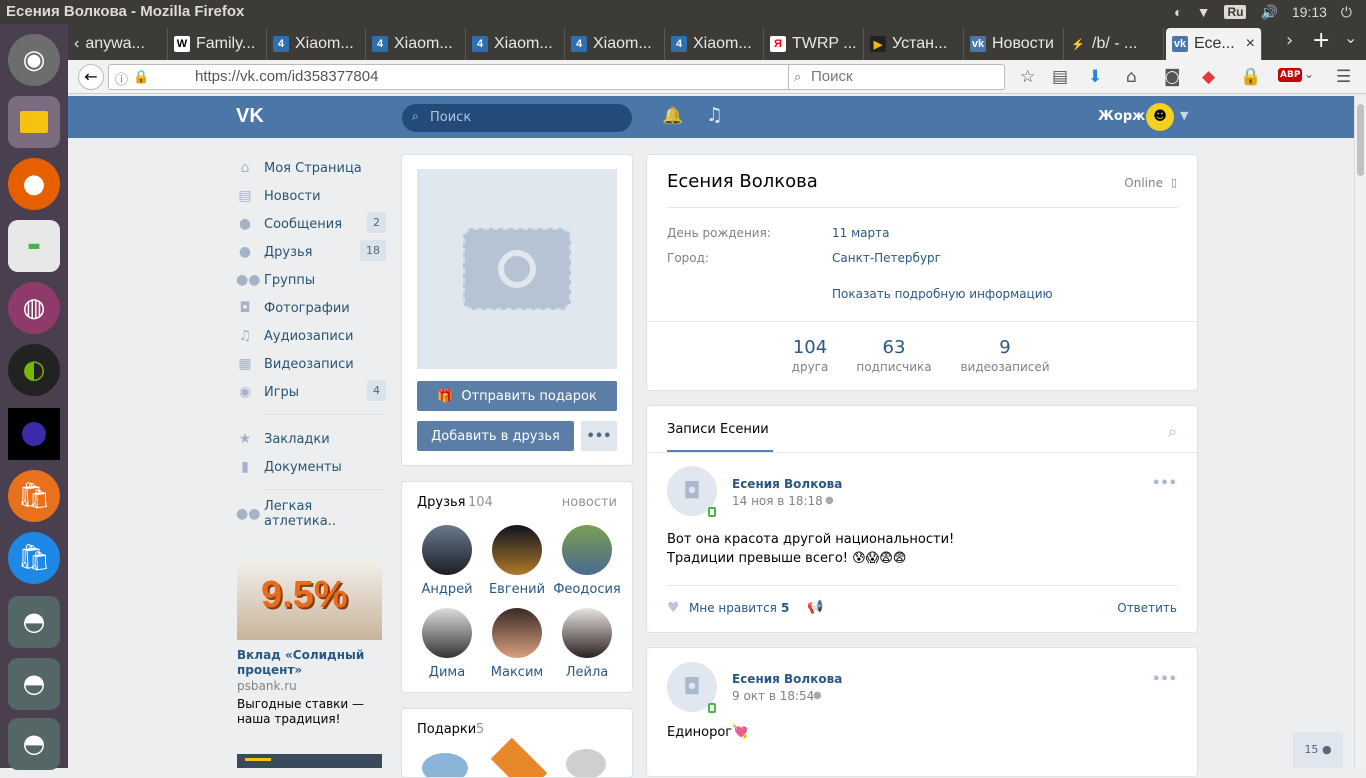 This screenshot has width=1366, height=778. I want to click on post-date: 9 окт в 18:54, so click(773, 696).